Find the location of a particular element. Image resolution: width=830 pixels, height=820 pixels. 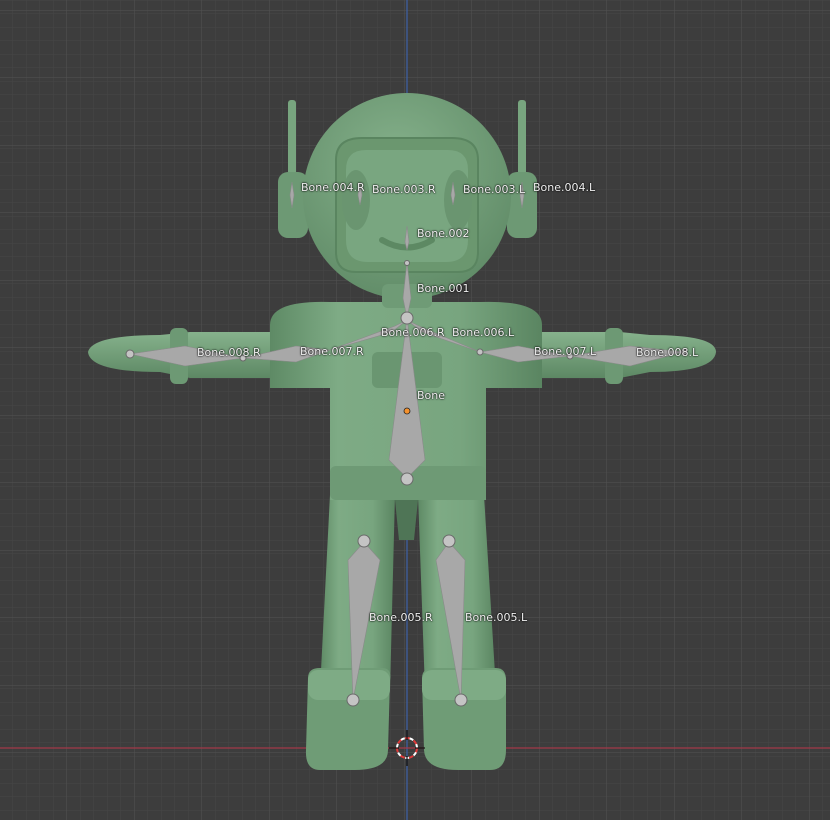

bone-label-007-r: Bone.007.R is located at coordinates (332, 351).